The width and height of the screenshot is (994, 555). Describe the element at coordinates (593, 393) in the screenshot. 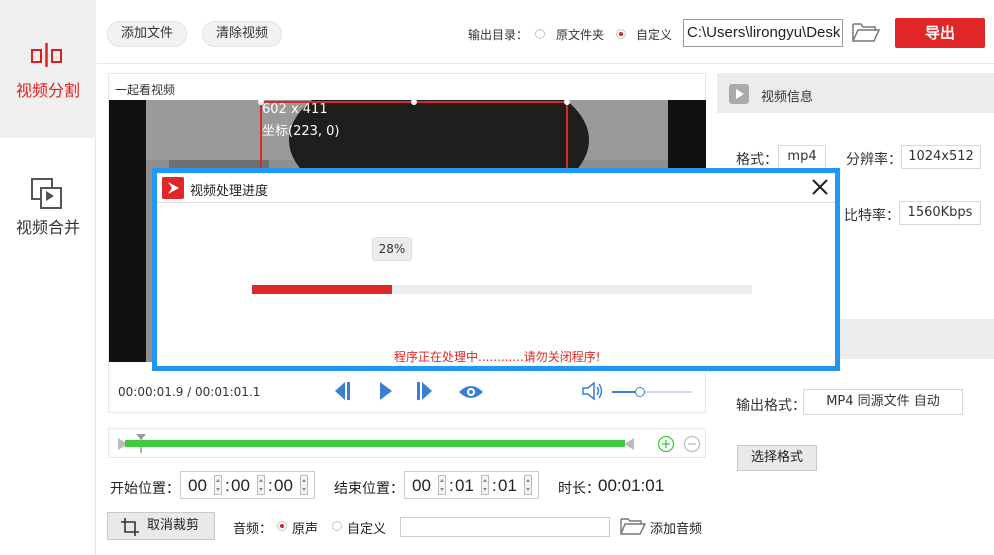

I see `volume-icon` at that location.